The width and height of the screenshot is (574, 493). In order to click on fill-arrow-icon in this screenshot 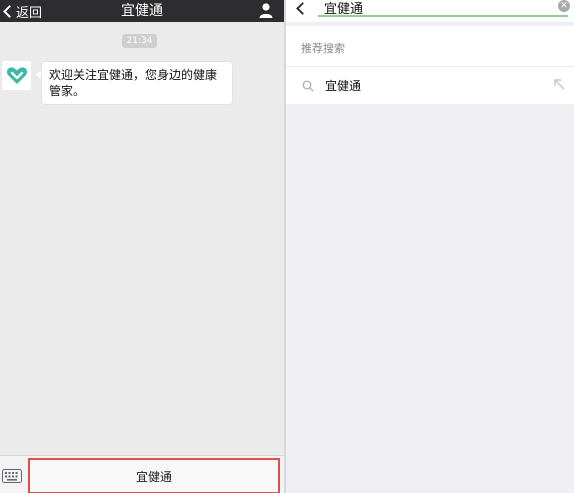, I will do `click(560, 85)`.